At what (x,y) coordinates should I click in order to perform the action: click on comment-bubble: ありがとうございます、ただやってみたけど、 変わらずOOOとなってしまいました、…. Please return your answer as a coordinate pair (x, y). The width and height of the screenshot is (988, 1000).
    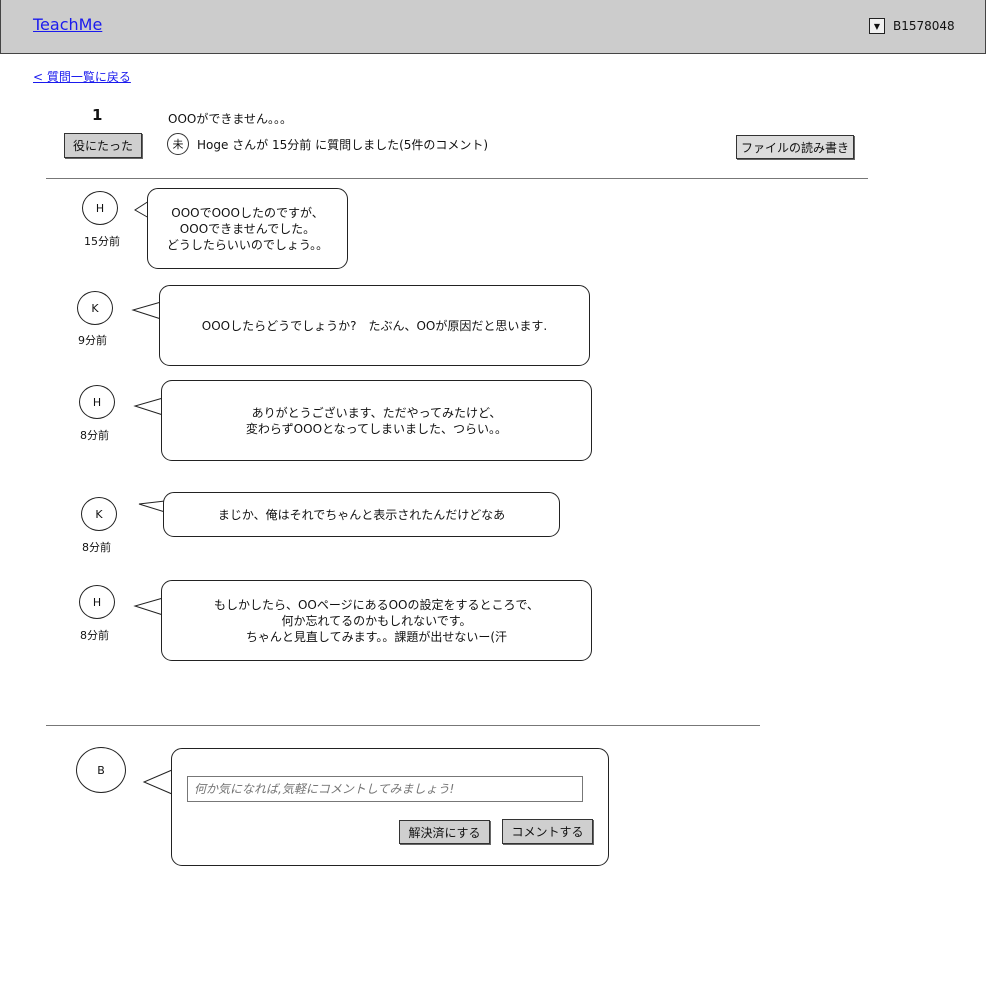
    Looking at the image, I should click on (376, 420).